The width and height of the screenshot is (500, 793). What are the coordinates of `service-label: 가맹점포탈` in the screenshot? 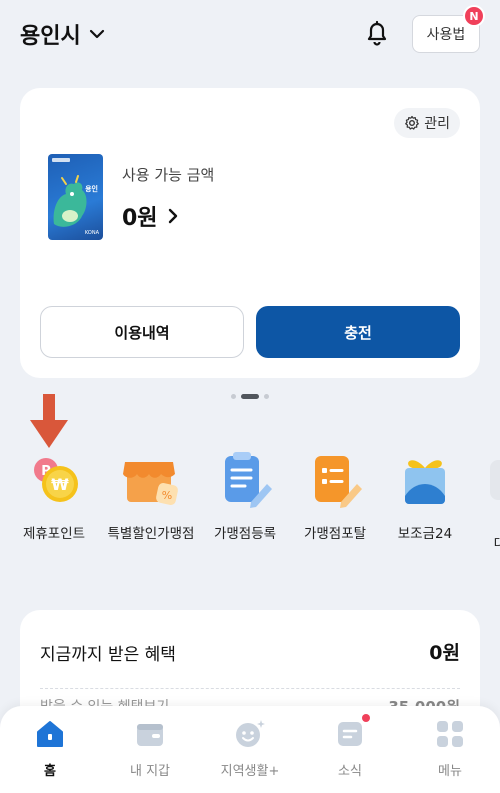 It's located at (335, 534).